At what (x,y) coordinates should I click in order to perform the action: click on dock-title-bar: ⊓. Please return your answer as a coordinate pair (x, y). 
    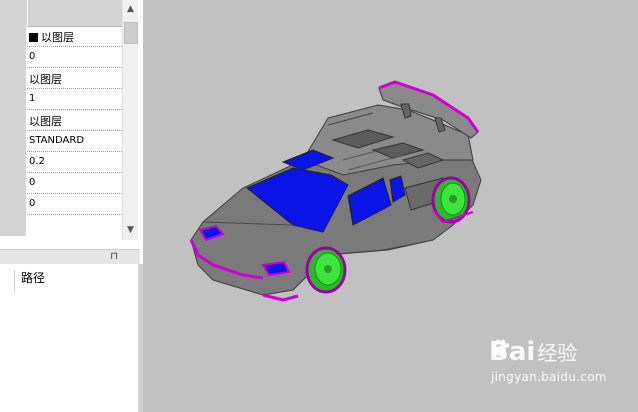
    Looking at the image, I should click on (70, 257).